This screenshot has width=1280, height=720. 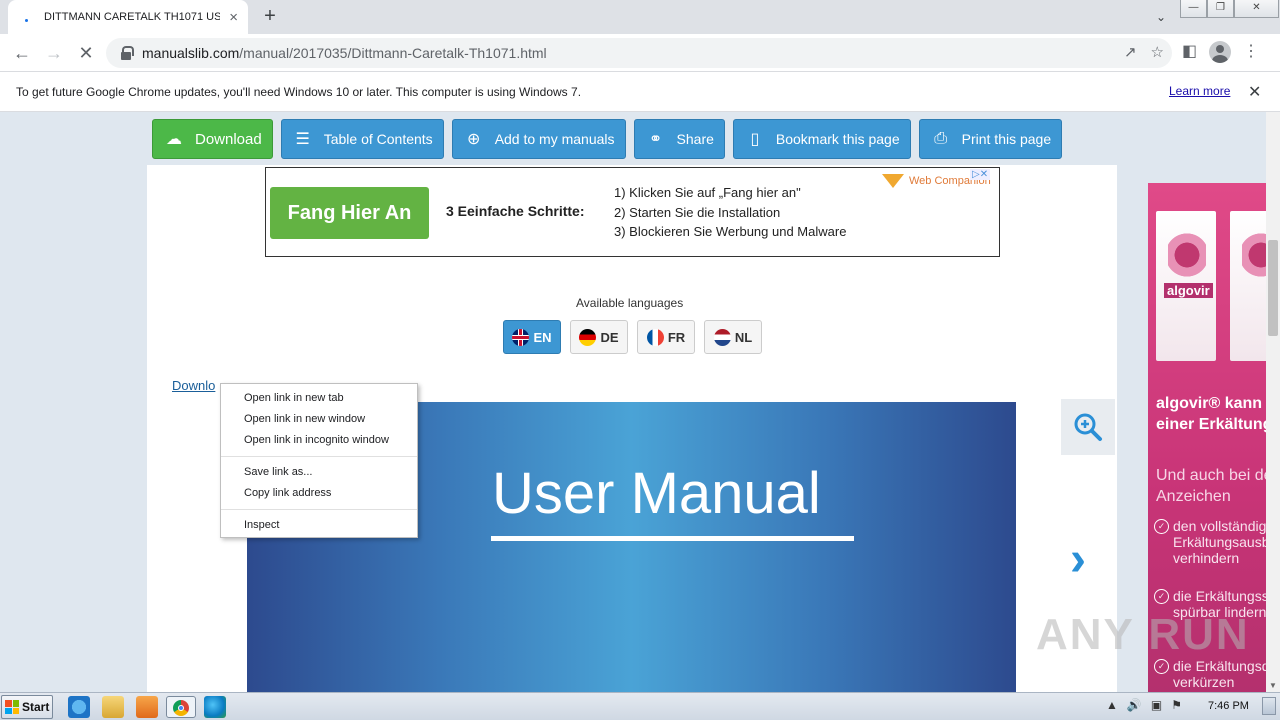 What do you see at coordinates (127, 53) in the screenshot?
I see `lock-icon` at bounding box center [127, 53].